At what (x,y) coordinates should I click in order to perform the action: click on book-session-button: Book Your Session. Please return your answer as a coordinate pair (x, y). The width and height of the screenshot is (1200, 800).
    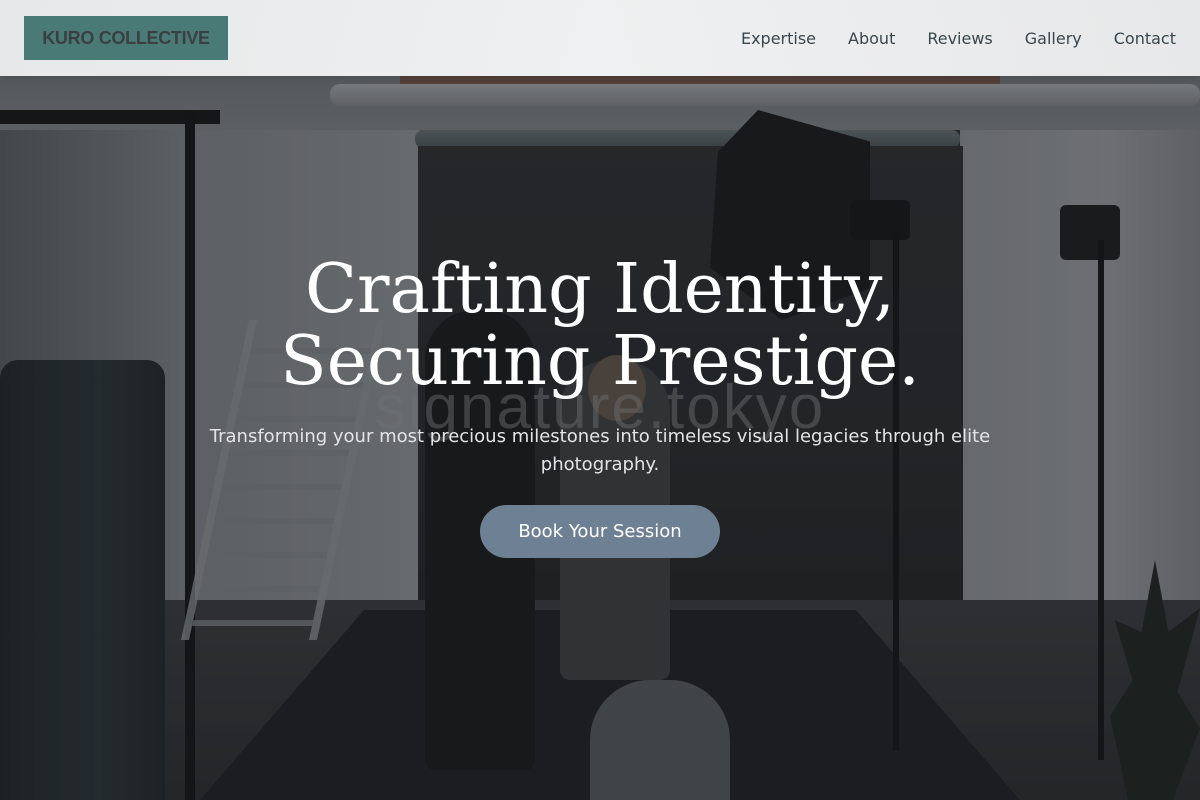
    Looking at the image, I should click on (600, 531).